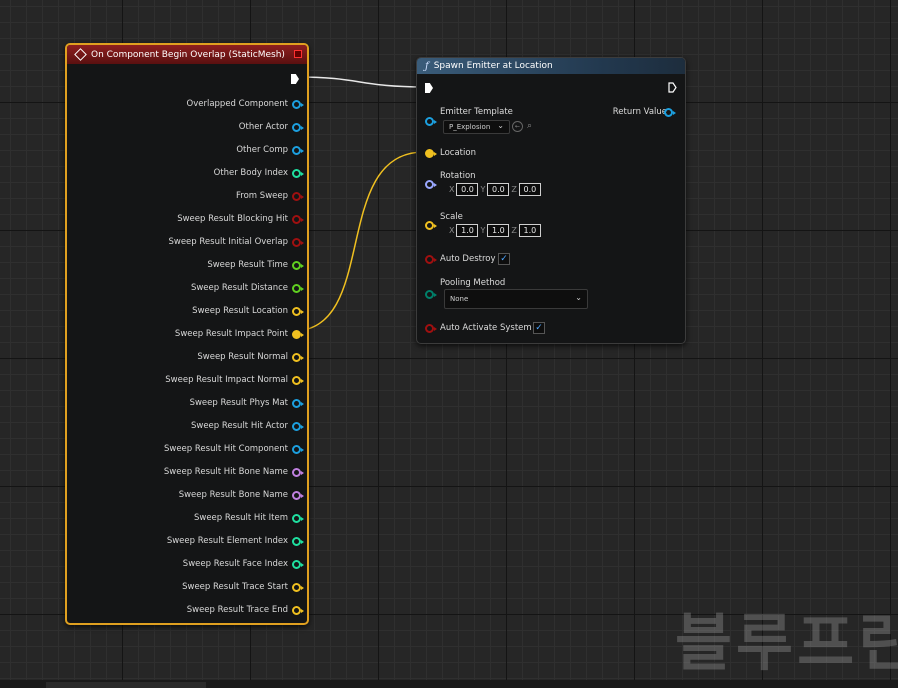 Image resolution: width=898 pixels, height=688 pixels. Describe the element at coordinates (431, 328) in the screenshot. I see `auto-activate-pin` at that location.